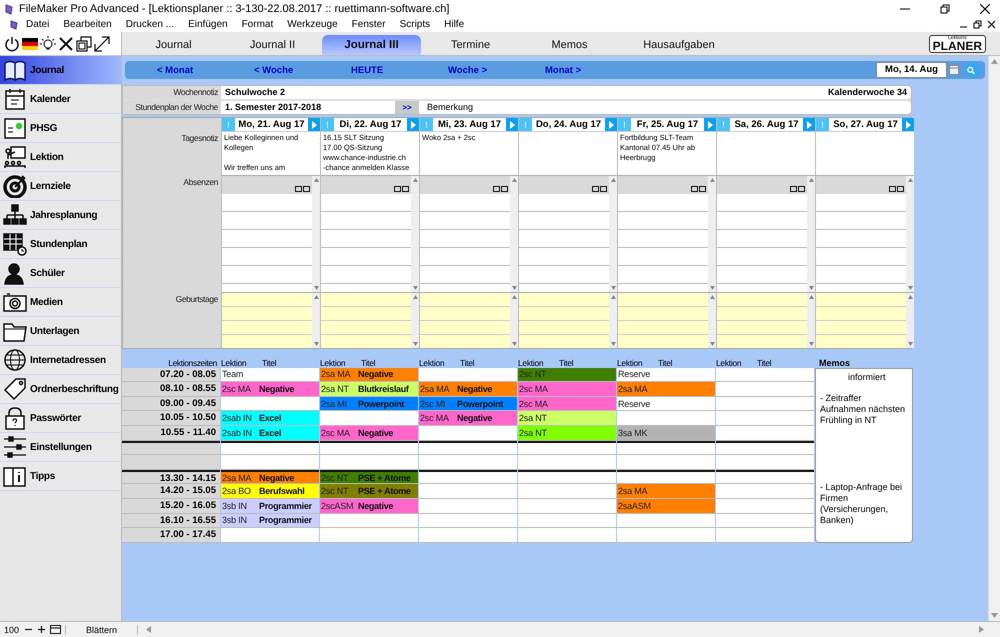 The image size is (1000, 637). Describe the element at coordinates (102, 44) in the screenshot. I see `expand-icon` at that location.